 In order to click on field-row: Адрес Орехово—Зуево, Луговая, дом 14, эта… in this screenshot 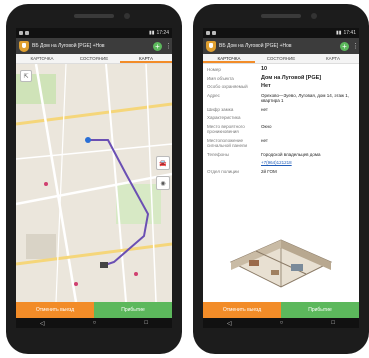, I will do `click(281, 98)`.